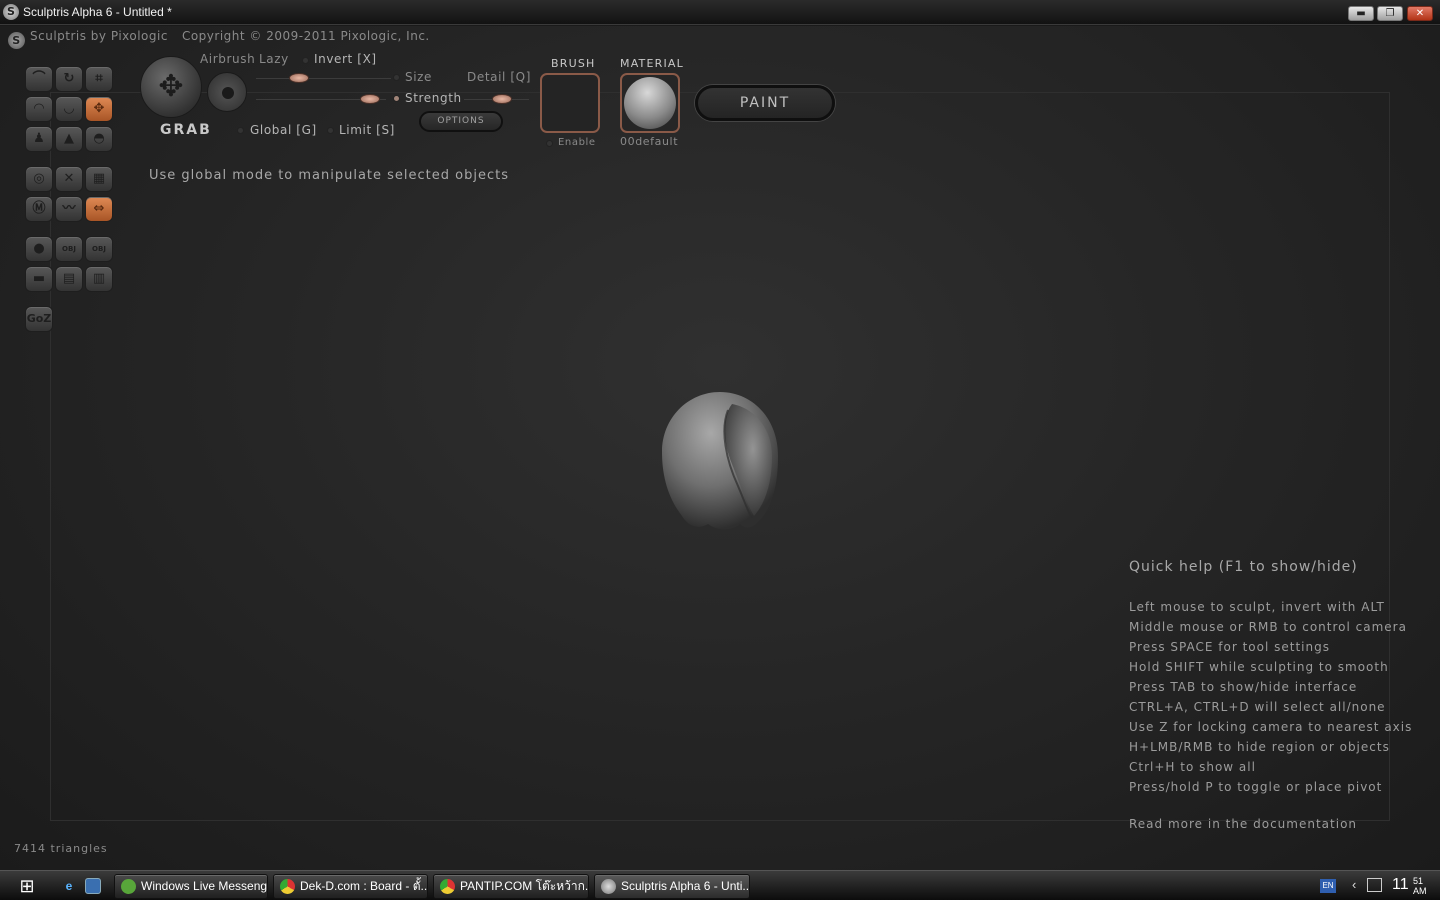  I want to click on inflate-tool-icon: ◠, so click(39, 109).